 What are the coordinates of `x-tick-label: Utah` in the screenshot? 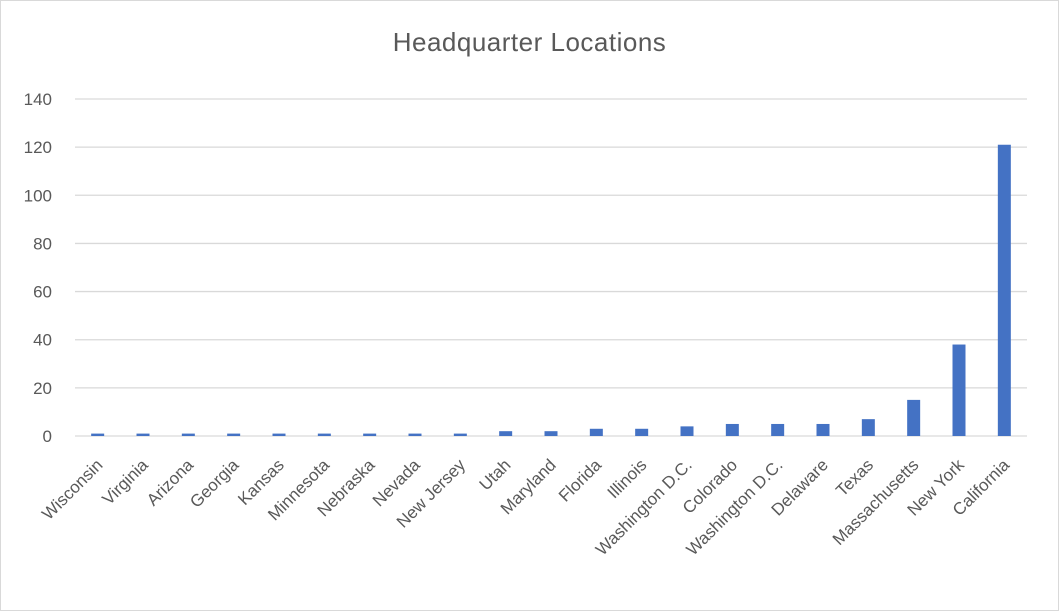 It's located at (495, 474).